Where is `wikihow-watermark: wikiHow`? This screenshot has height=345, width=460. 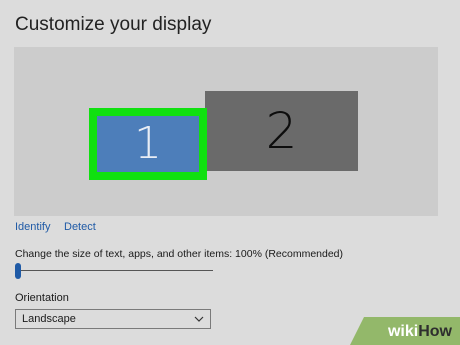 wikihow-watermark: wikiHow is located at coordinates (405, 331).